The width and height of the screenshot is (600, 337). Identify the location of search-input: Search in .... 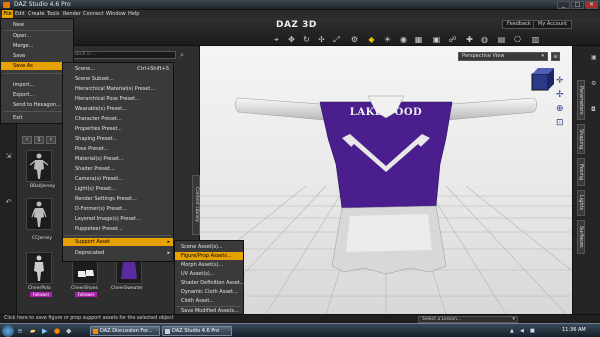
(121, 55).